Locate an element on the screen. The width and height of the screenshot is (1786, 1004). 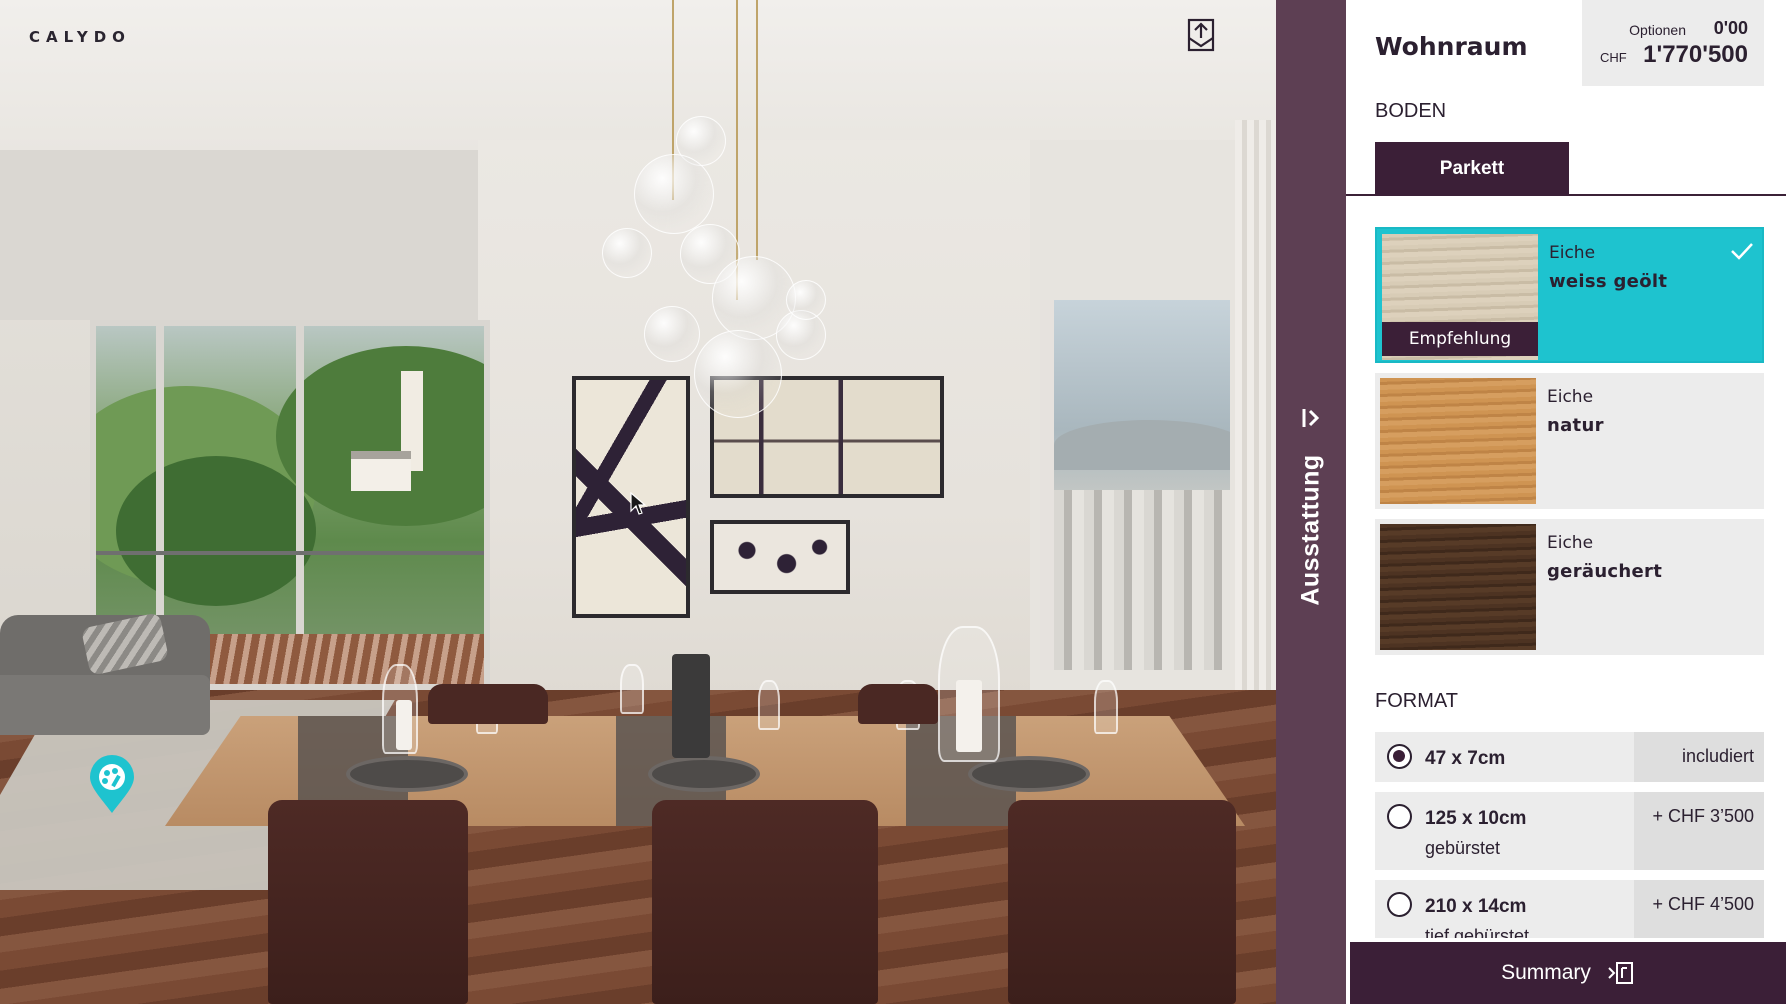
left-wall is located at coordinates (242, 235).